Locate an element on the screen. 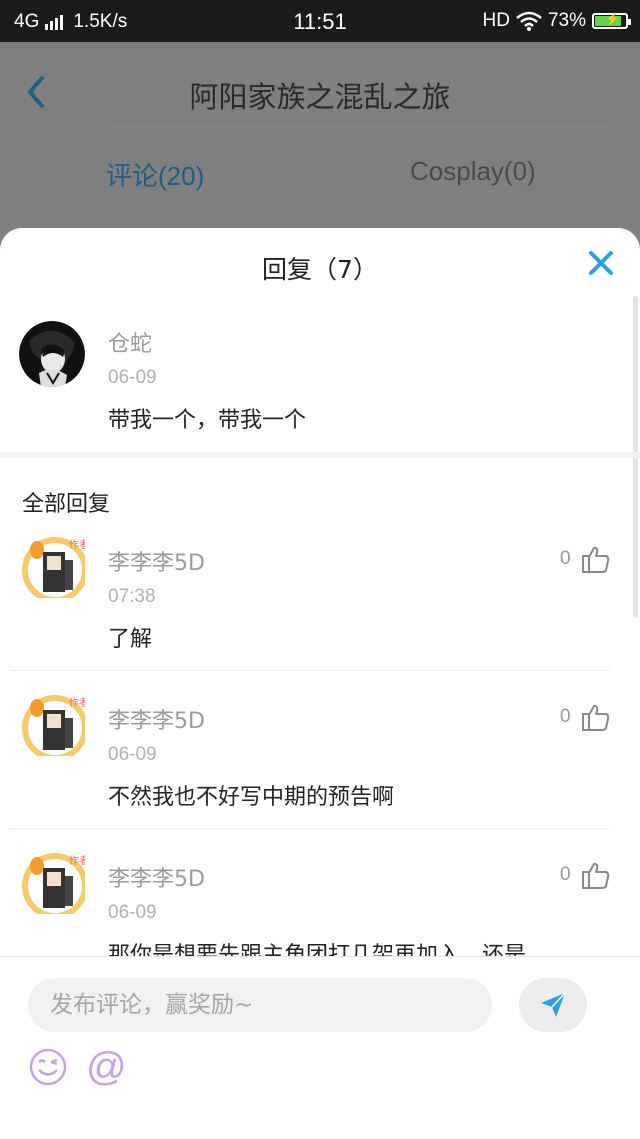  battery-percent: 73% is located at coordinates (566, 20).